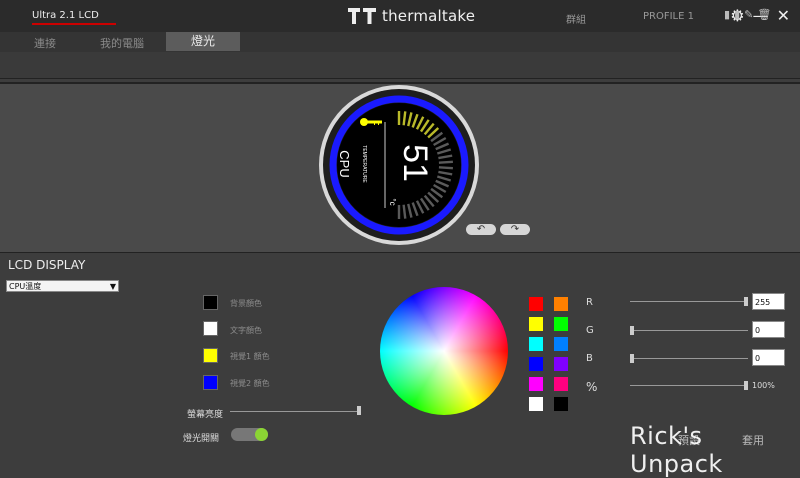  I want to click on lcd-preview: CPU TEMPERATURE 51 °c, so click(399, 165).